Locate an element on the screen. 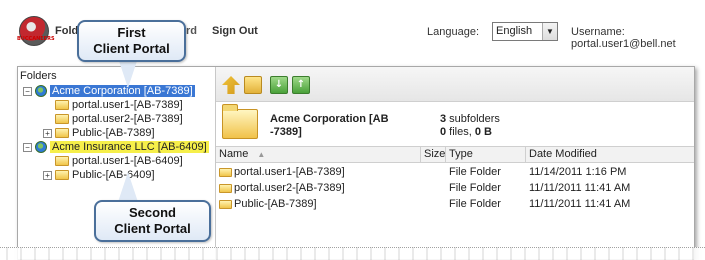 This screenshot has width=705, height=260. tree-node-portal-user1-7389: portal.user1-[AB-7389] is located at coordinates (119, 105).